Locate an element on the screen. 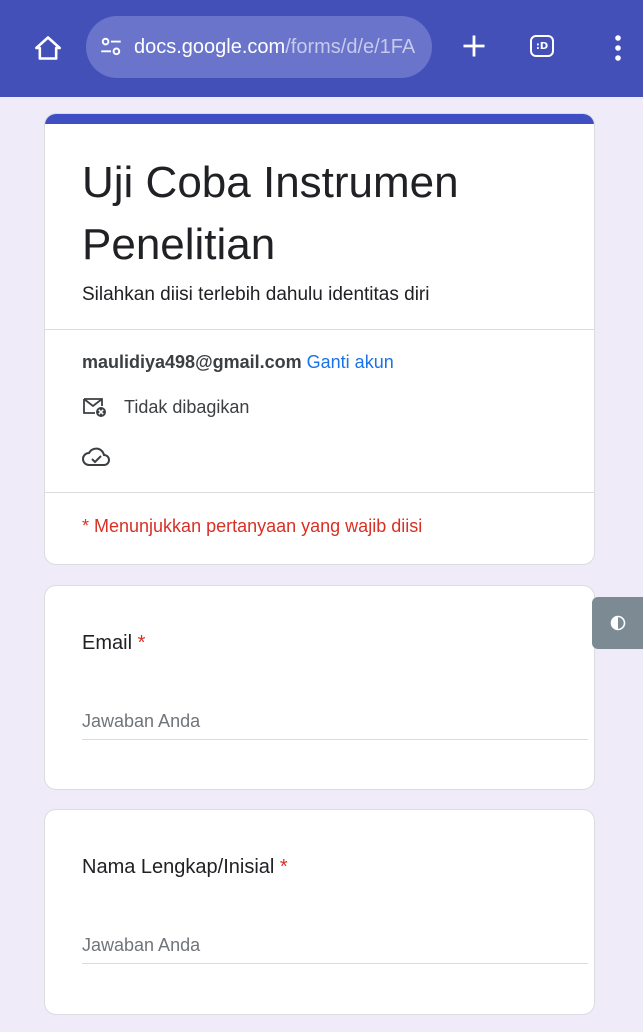  form-title: Uji Coba Instrumen Penelitian is located at coordinates (270, 213).